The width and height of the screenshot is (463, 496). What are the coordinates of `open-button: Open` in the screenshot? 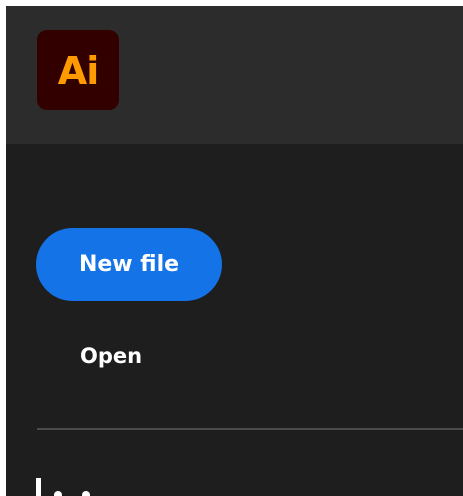 It's located at (111, 356).